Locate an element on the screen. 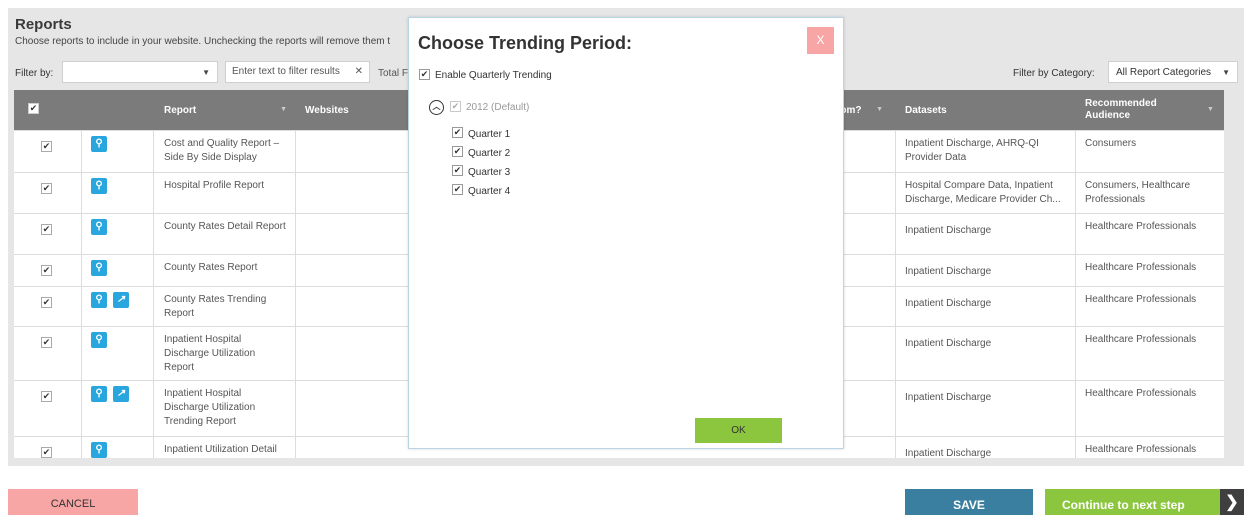 The width and height of the screenshot is (1244, 515). report-name: Hospital Profile Report is located at coordinates (214, 185).